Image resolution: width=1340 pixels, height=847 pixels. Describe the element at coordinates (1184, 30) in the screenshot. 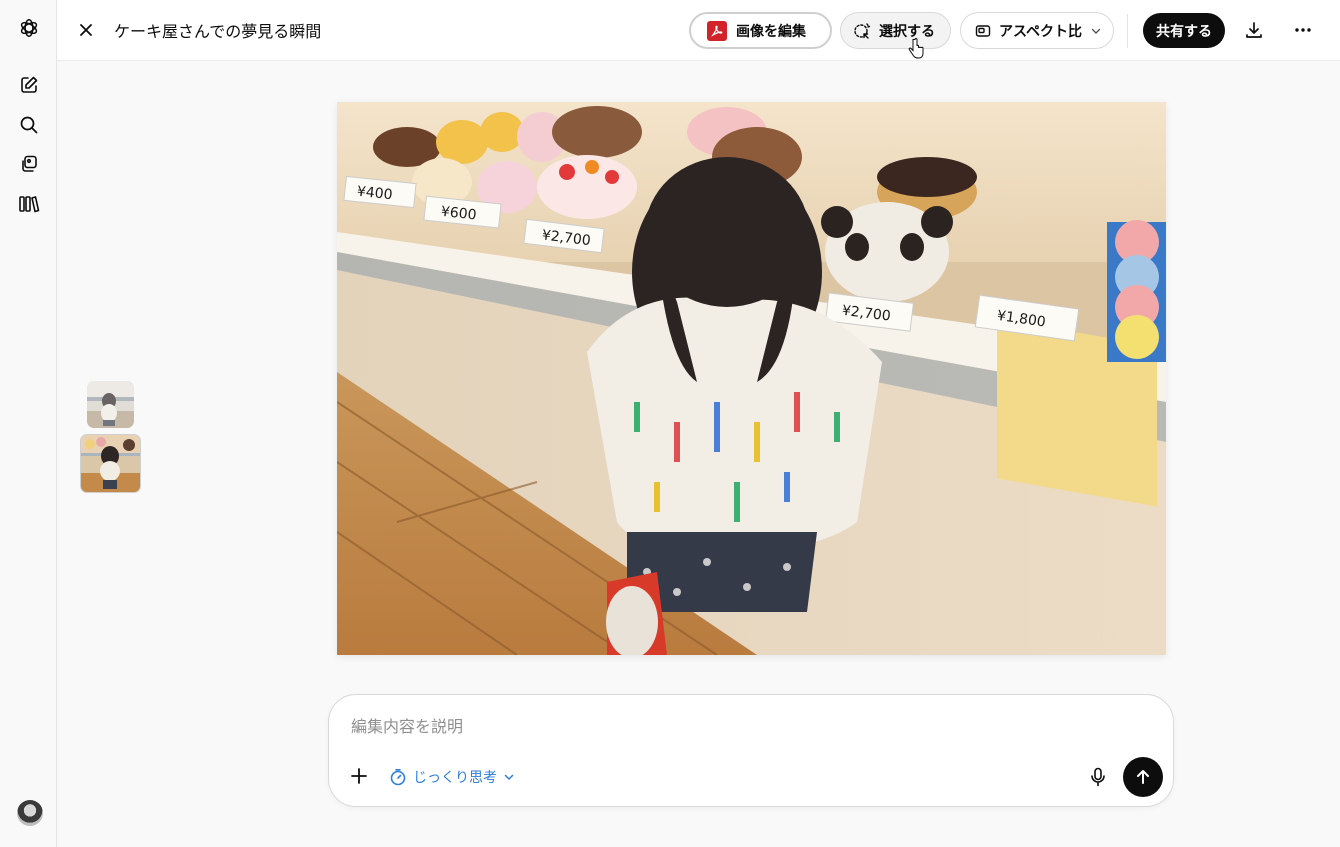

I see `share-button: 共有する` at that location.